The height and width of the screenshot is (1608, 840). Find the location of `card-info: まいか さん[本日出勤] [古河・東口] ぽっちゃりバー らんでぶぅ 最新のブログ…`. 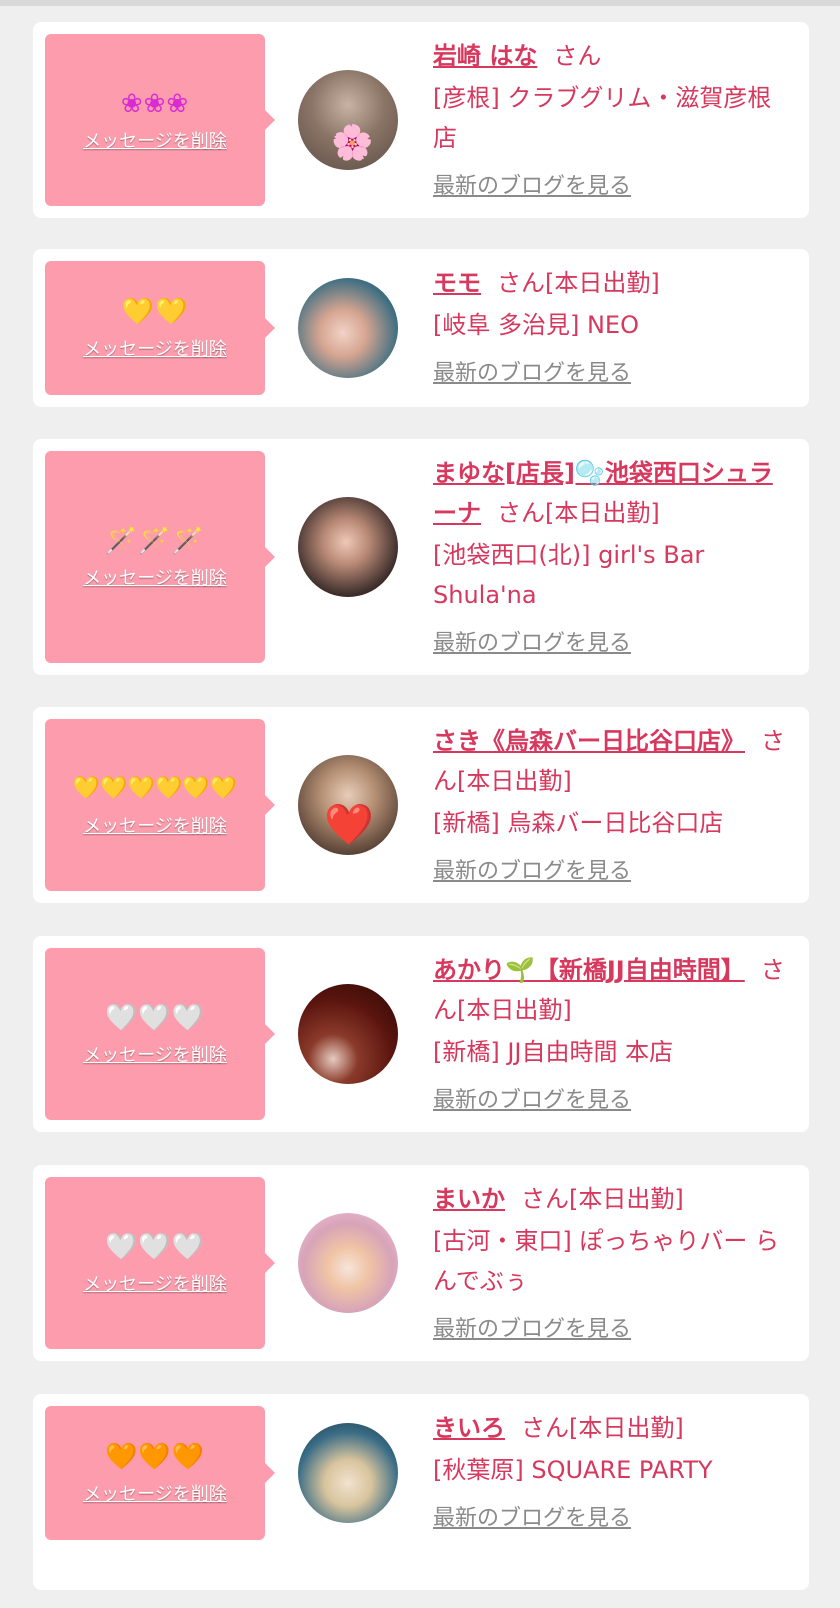

card-info: まいか さん[本日出勤] [古河・東口] ぽっちゃりバー らんでぶぅ 最新のブログ… is located at coordinates (612, 1261).